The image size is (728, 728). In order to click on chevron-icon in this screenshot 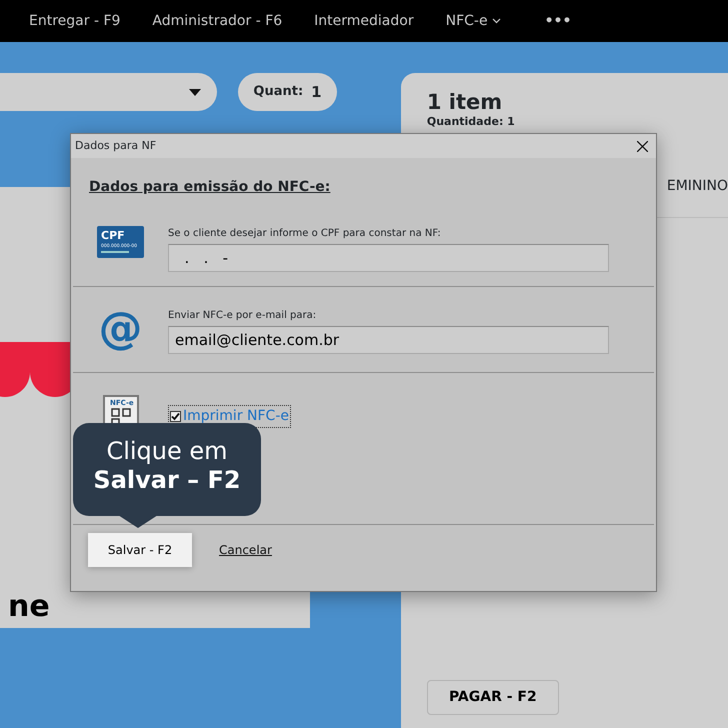, I will do `click(496, 21)`.